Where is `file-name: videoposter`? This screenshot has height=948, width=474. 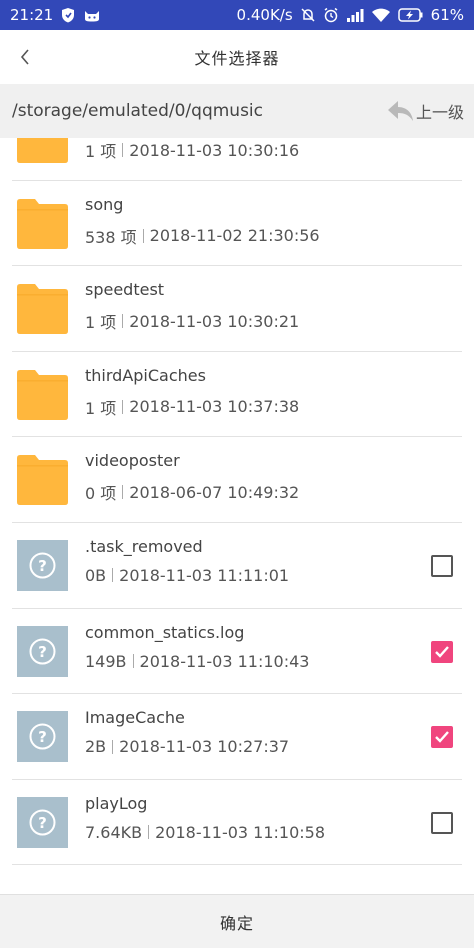 file-name: videoposter is located at coordinates (132, 461).